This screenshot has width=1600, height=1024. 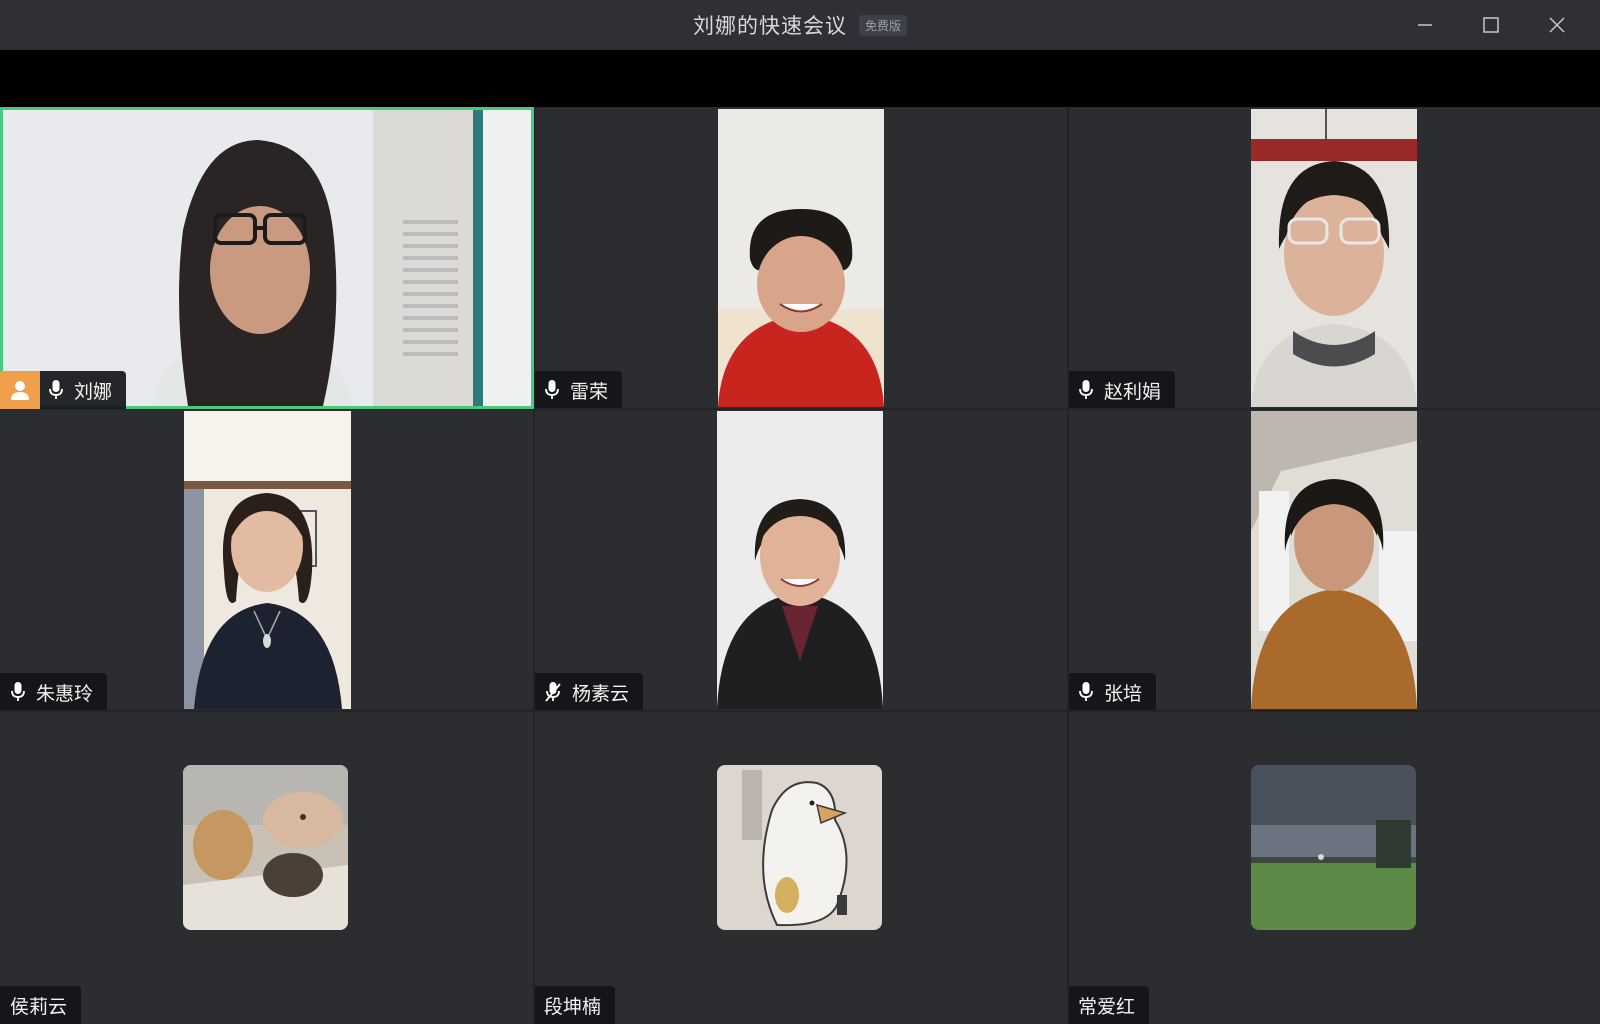 I want to click on minimize-icon, so click(x=1425, y=25).